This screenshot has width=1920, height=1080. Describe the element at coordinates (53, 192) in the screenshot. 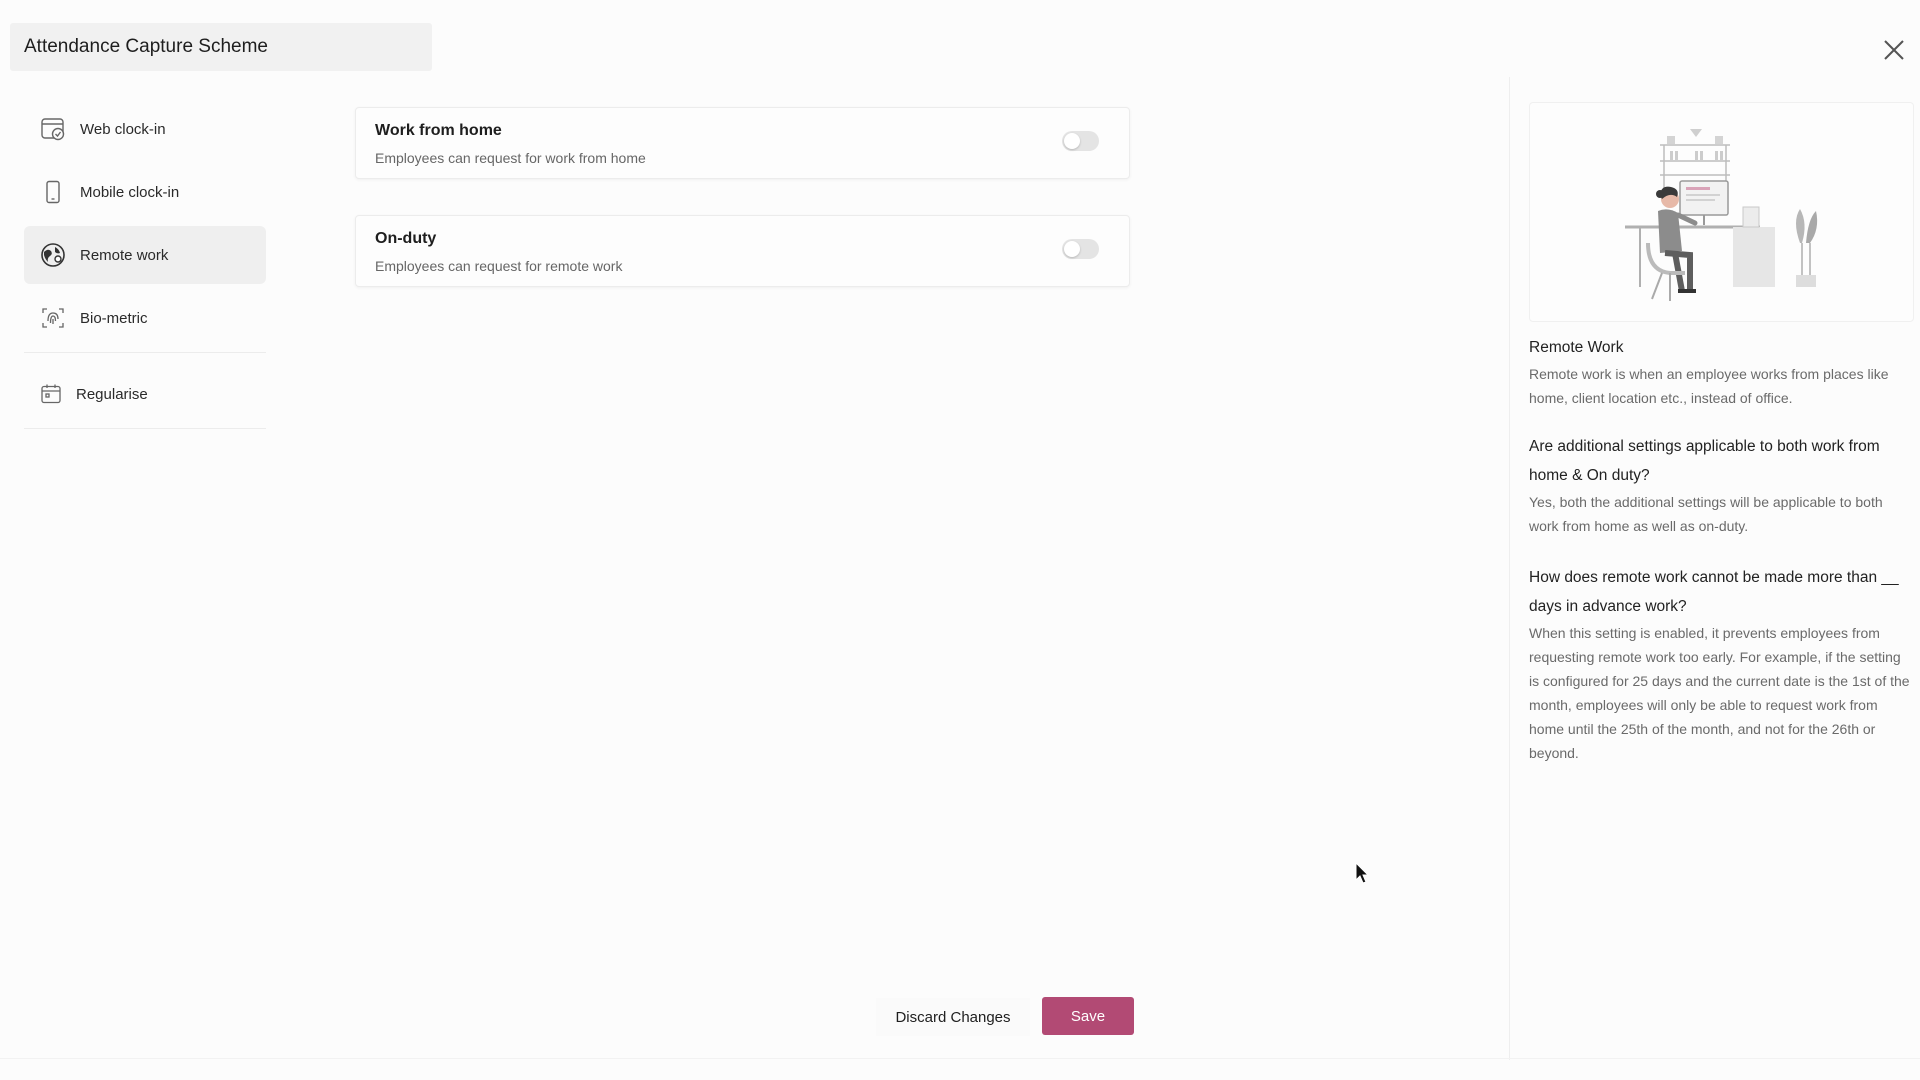

I see `mobile-icon` at that location.